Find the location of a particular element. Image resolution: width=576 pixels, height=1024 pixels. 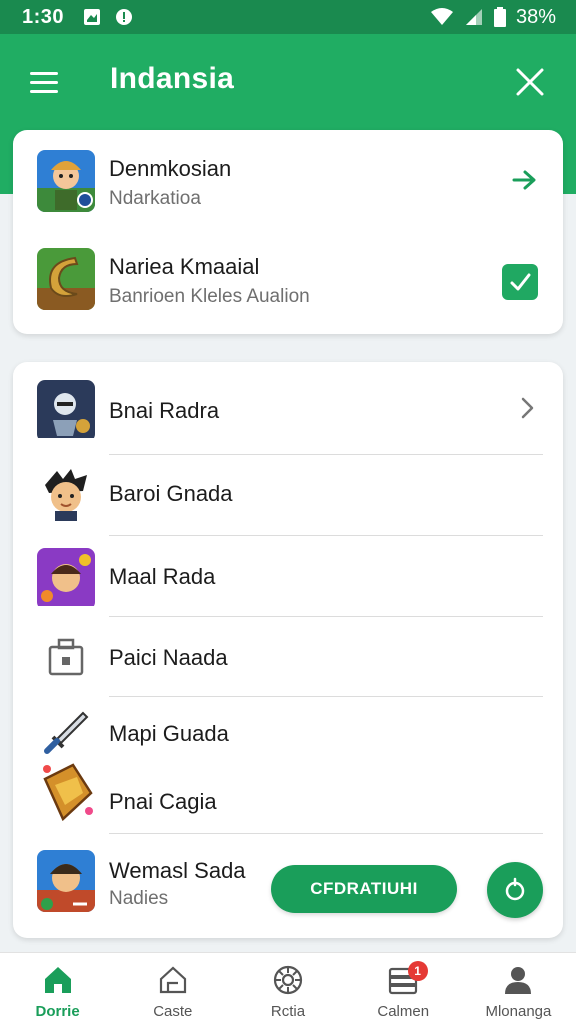

wifi-icon is located at coordinates (441, 16).